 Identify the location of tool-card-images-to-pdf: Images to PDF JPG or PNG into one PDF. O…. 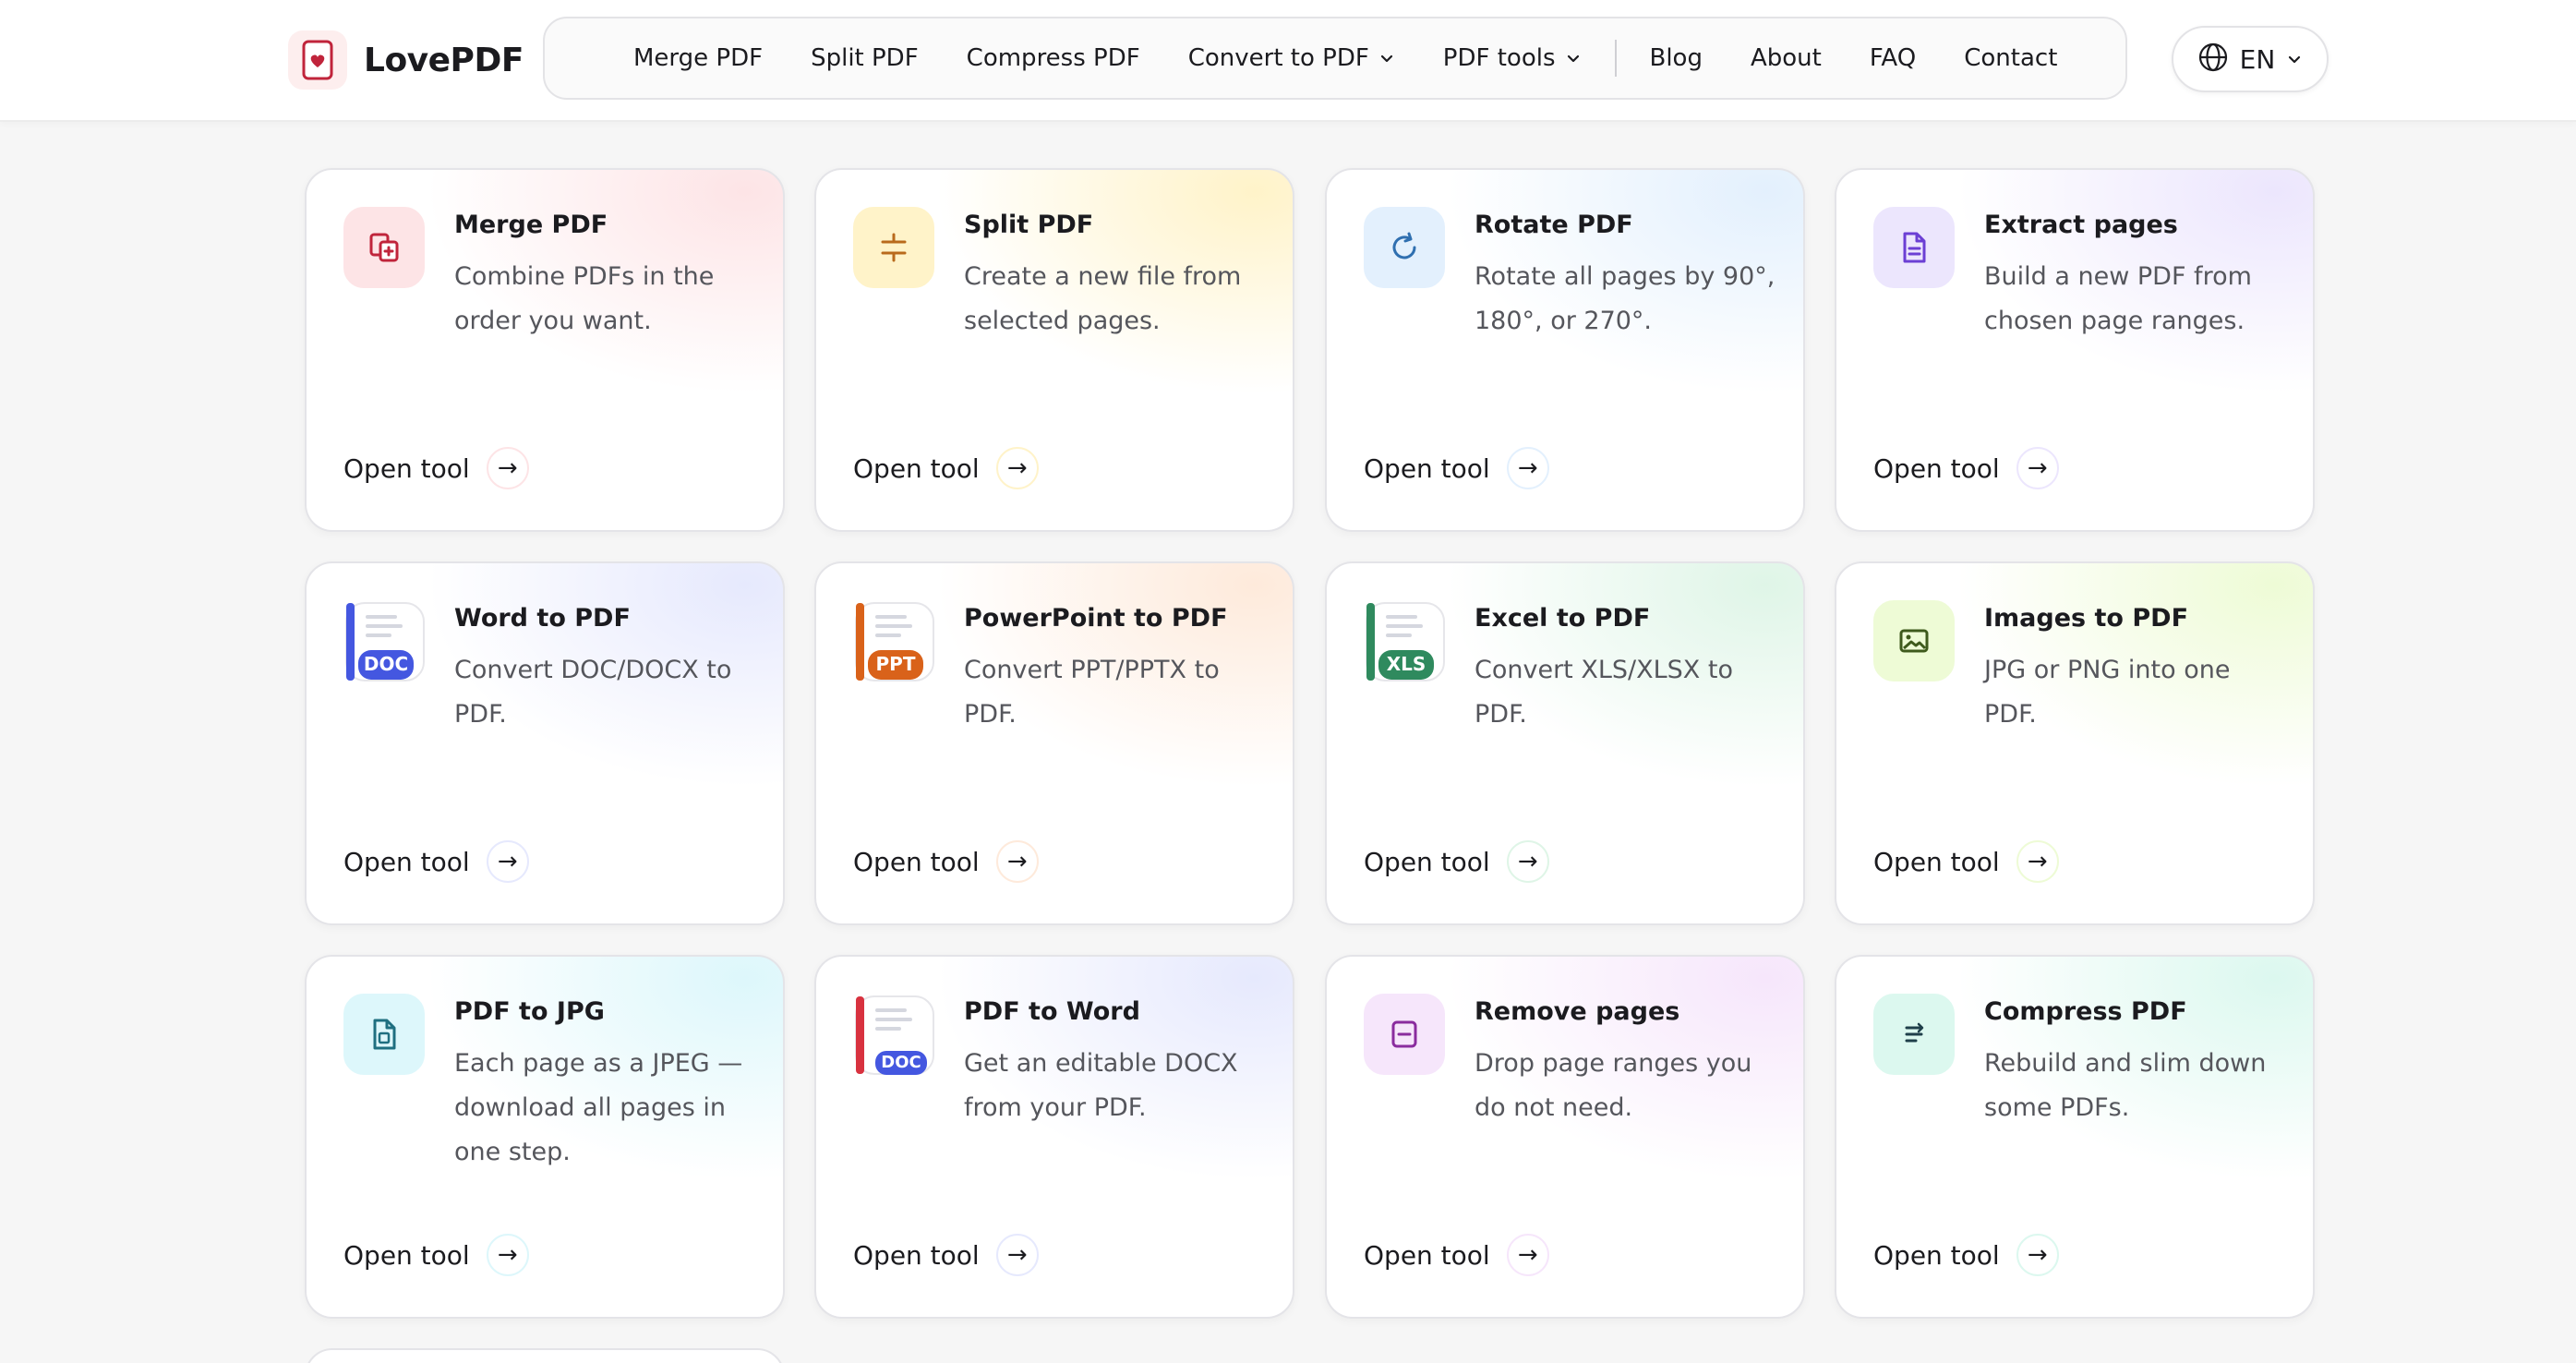
(2075, 743).